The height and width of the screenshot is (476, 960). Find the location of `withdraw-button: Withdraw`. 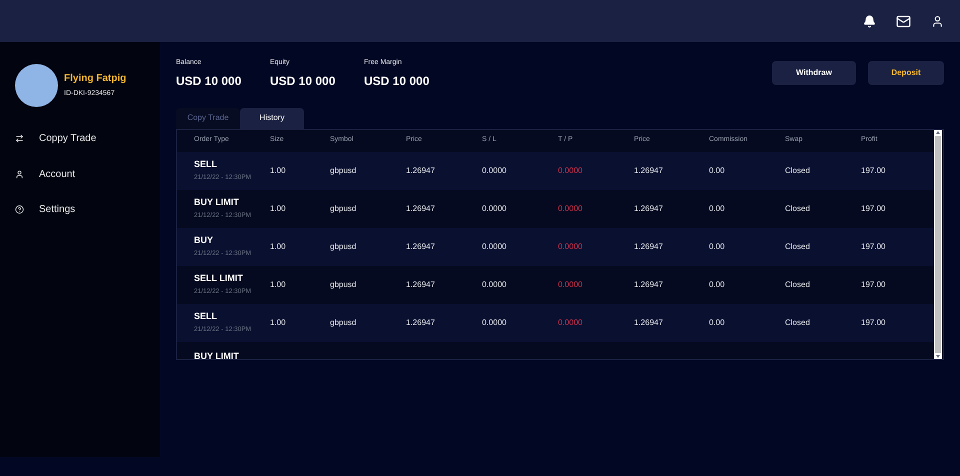

withdraw-button: Withdraw is located at coordinates (814, 73).